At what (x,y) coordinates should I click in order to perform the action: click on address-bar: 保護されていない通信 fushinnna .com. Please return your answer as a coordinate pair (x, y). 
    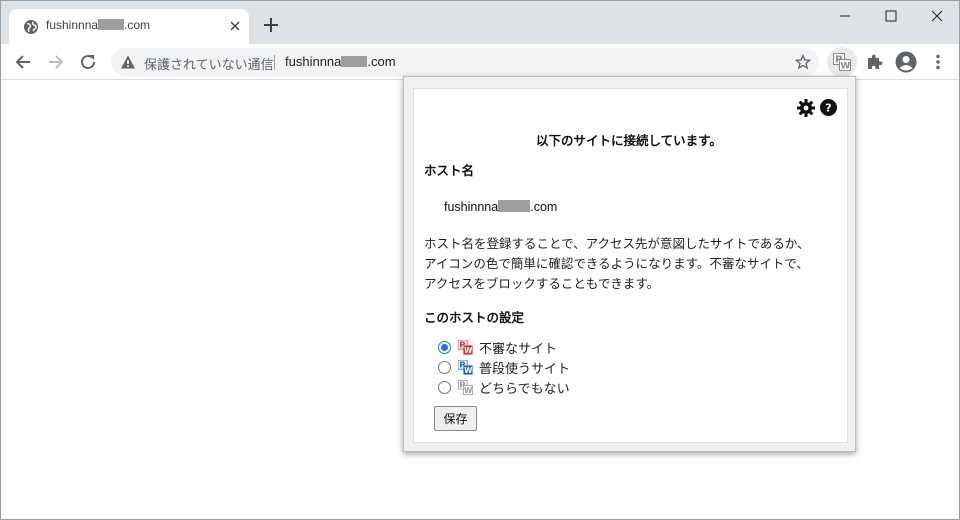
    Looking at the image, I should click on (465, 62).